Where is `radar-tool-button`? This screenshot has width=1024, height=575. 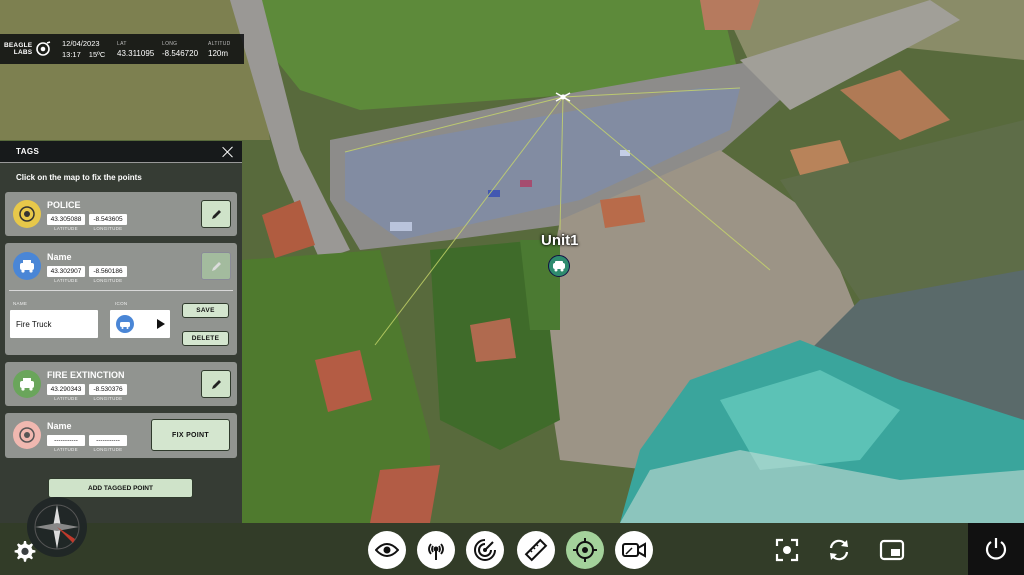 radar-tool-button is located at coordinates (485, 550).